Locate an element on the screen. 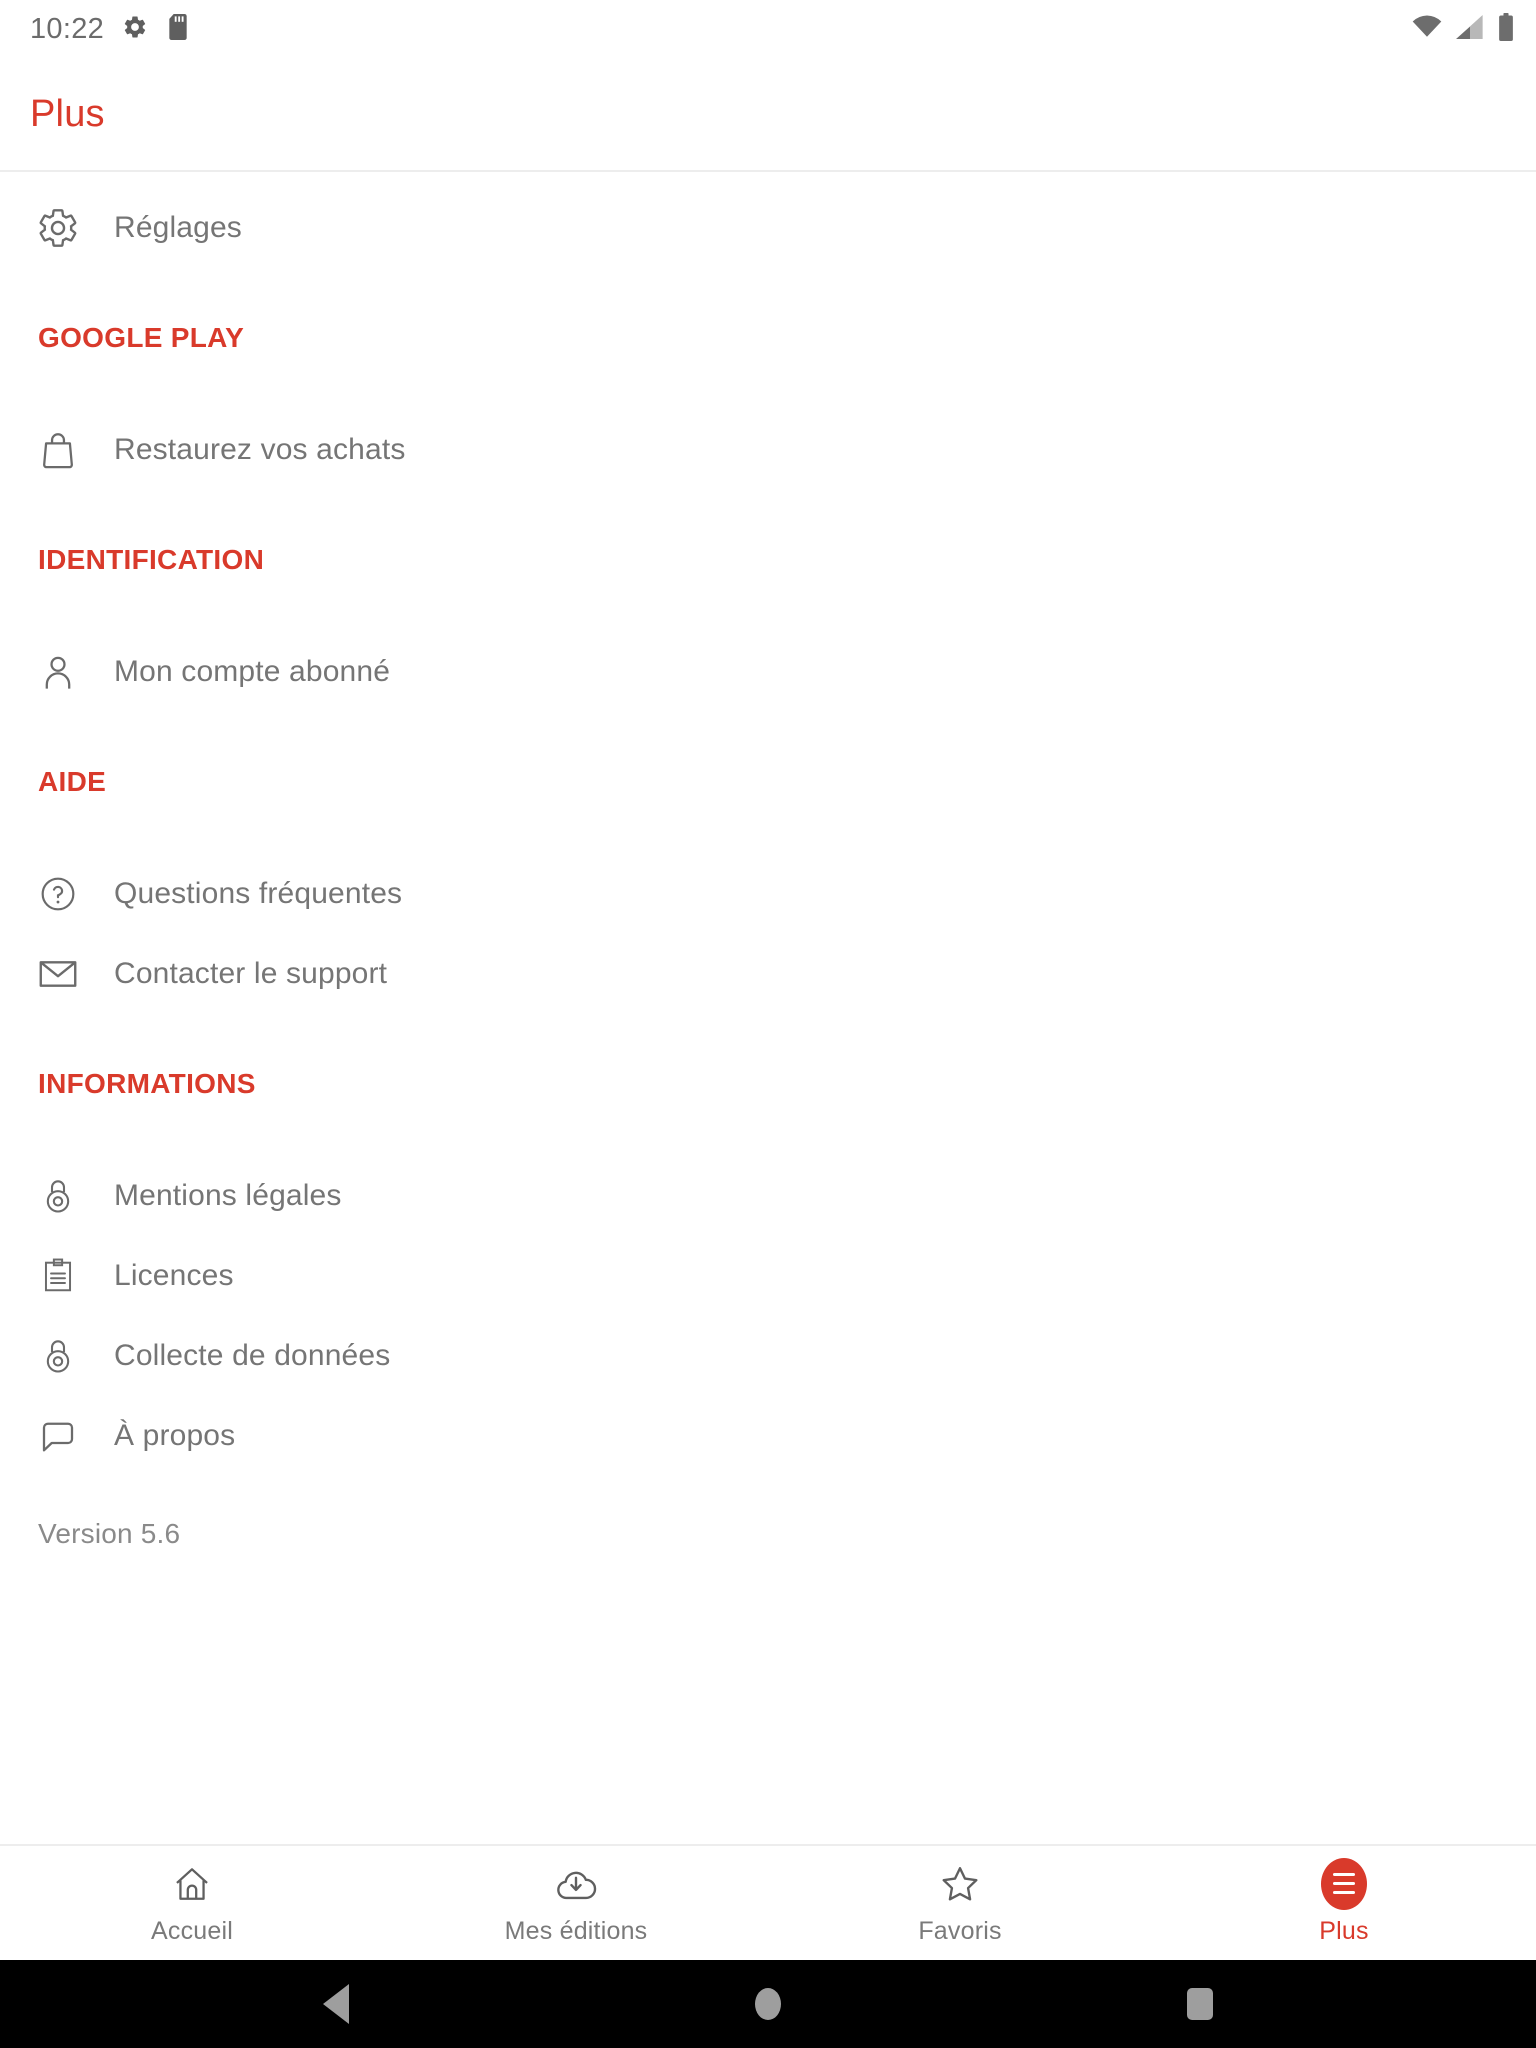 This screenshot has height=2048, width=1536. section-header-informations: INFORMATIONS is located at coordinates (147, 1083).